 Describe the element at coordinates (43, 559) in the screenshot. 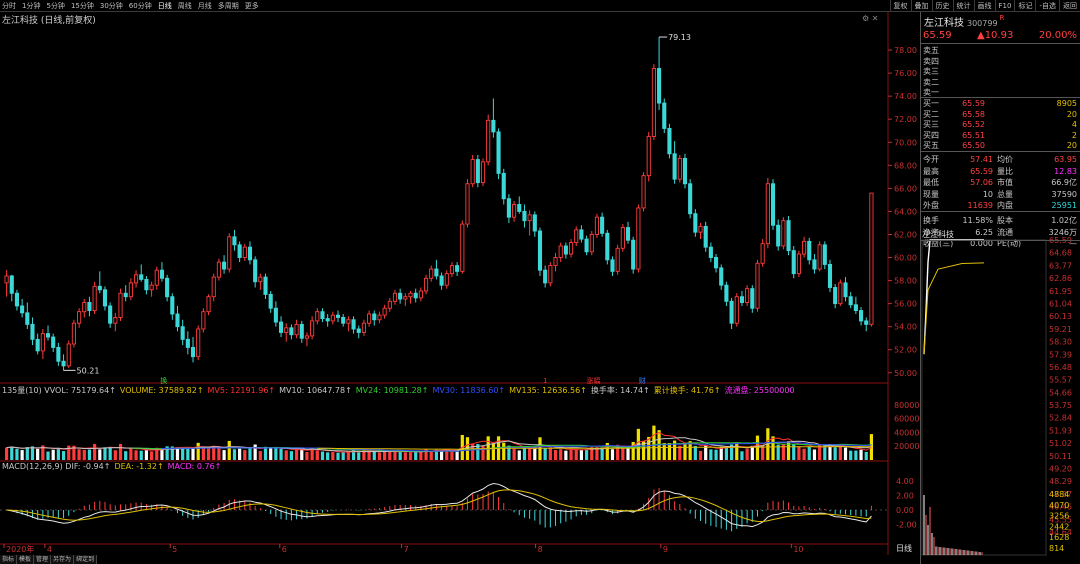

I see `bottom-tab-2: 管理` at that location.